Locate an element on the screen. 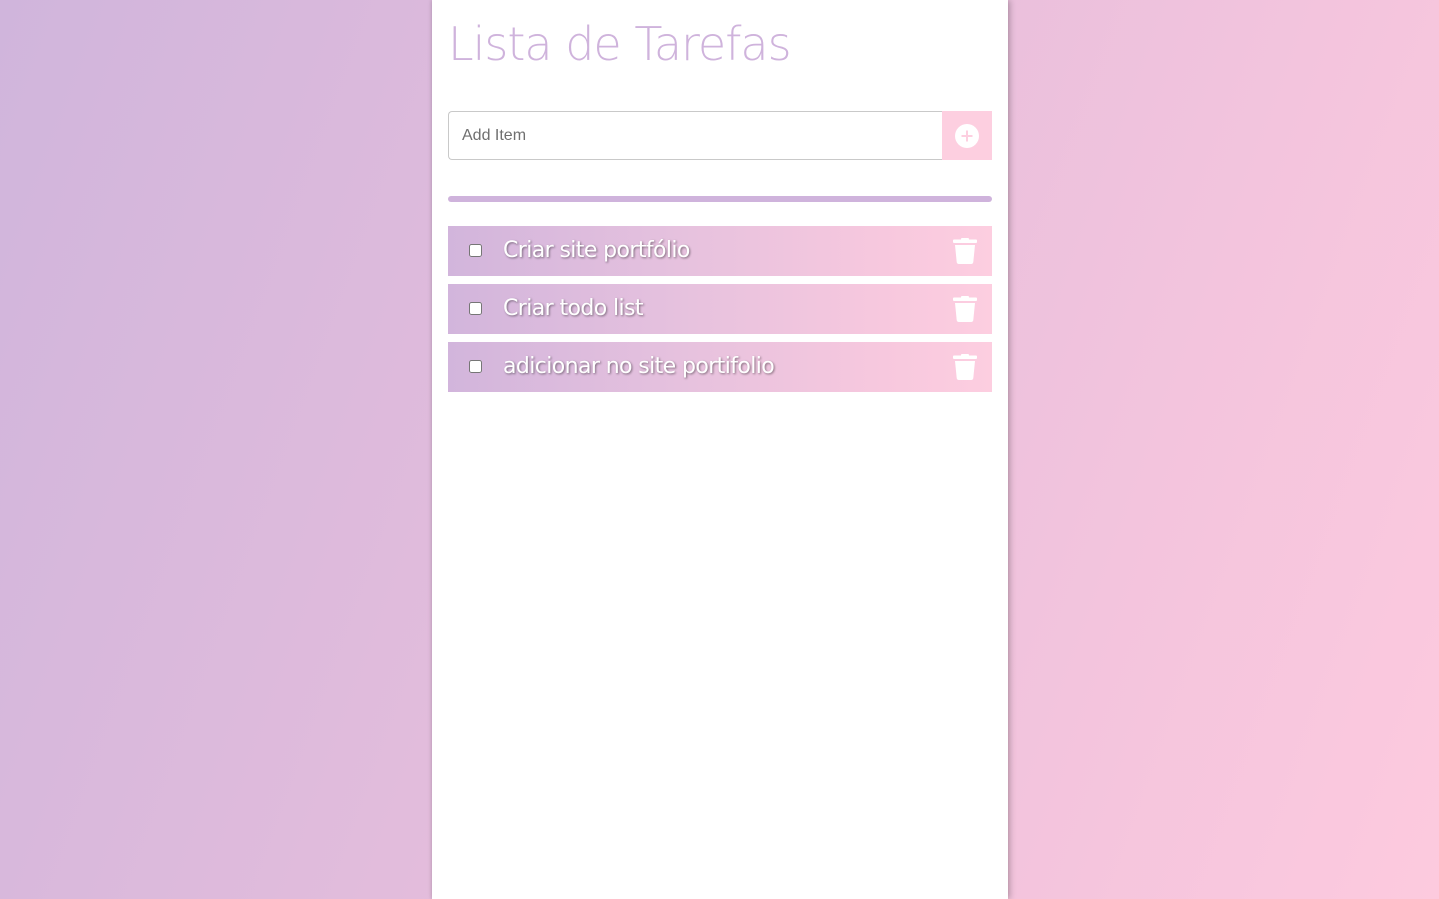 Image resolution: width=1439 pixels, height=899 pixels. task-label: Criar site portfólio is located at coordinates (596, 250).